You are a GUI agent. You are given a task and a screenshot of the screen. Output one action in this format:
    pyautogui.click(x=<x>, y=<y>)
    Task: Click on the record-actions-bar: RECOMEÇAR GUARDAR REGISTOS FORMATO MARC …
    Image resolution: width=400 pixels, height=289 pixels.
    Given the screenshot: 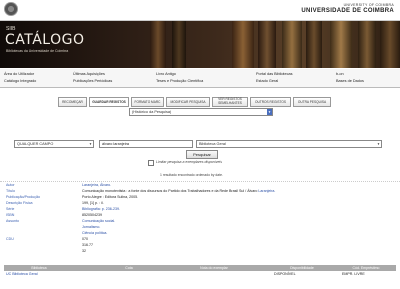 What is the action you would take?
    pyautogui.click(x=200, y=102)
    